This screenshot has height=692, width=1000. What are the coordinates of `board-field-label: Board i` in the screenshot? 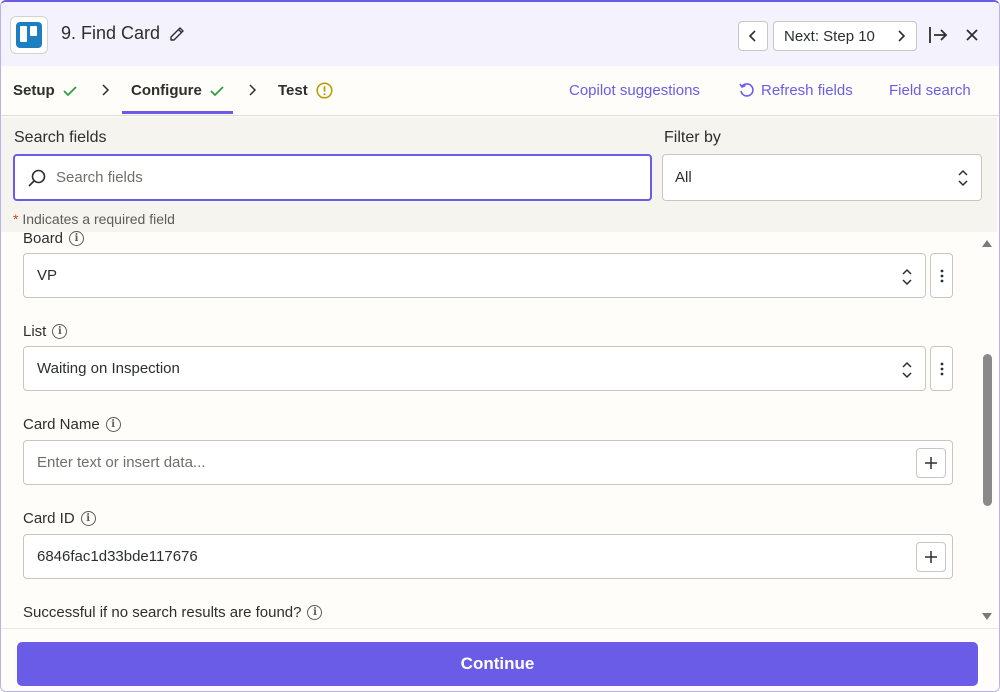 It's located at (54, 238).